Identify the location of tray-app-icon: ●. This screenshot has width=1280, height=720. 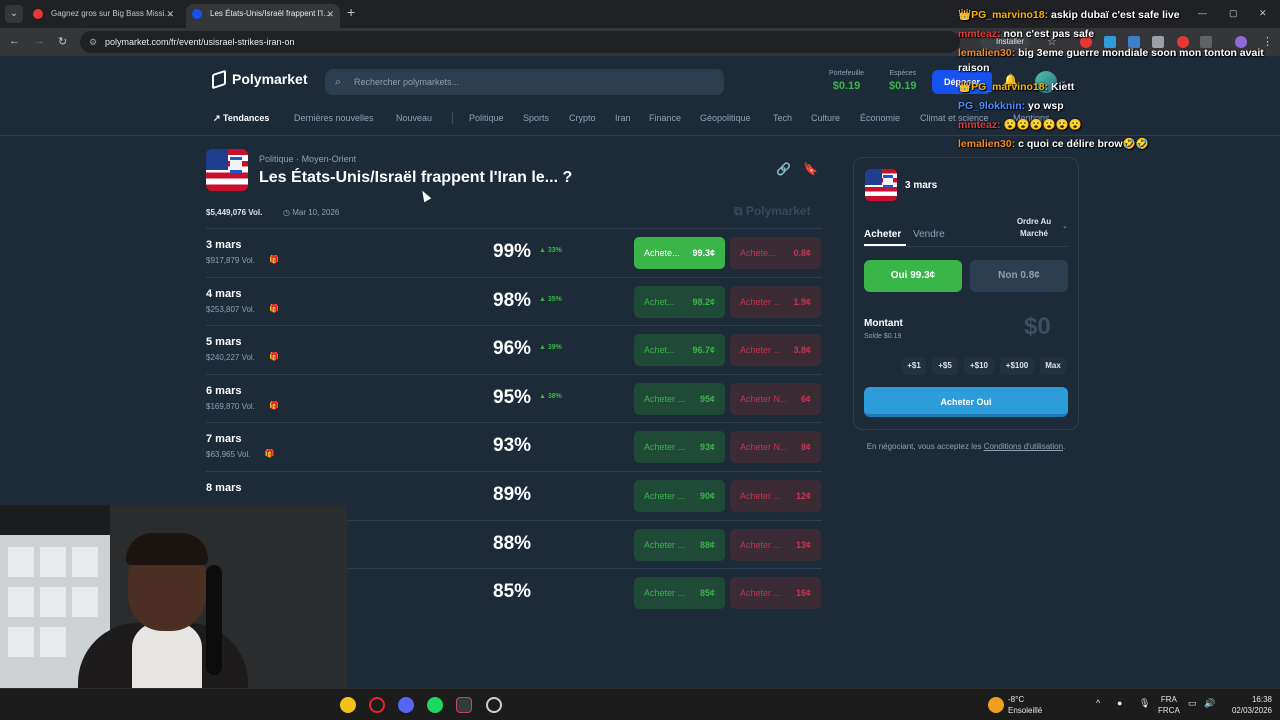
(1119, 703).